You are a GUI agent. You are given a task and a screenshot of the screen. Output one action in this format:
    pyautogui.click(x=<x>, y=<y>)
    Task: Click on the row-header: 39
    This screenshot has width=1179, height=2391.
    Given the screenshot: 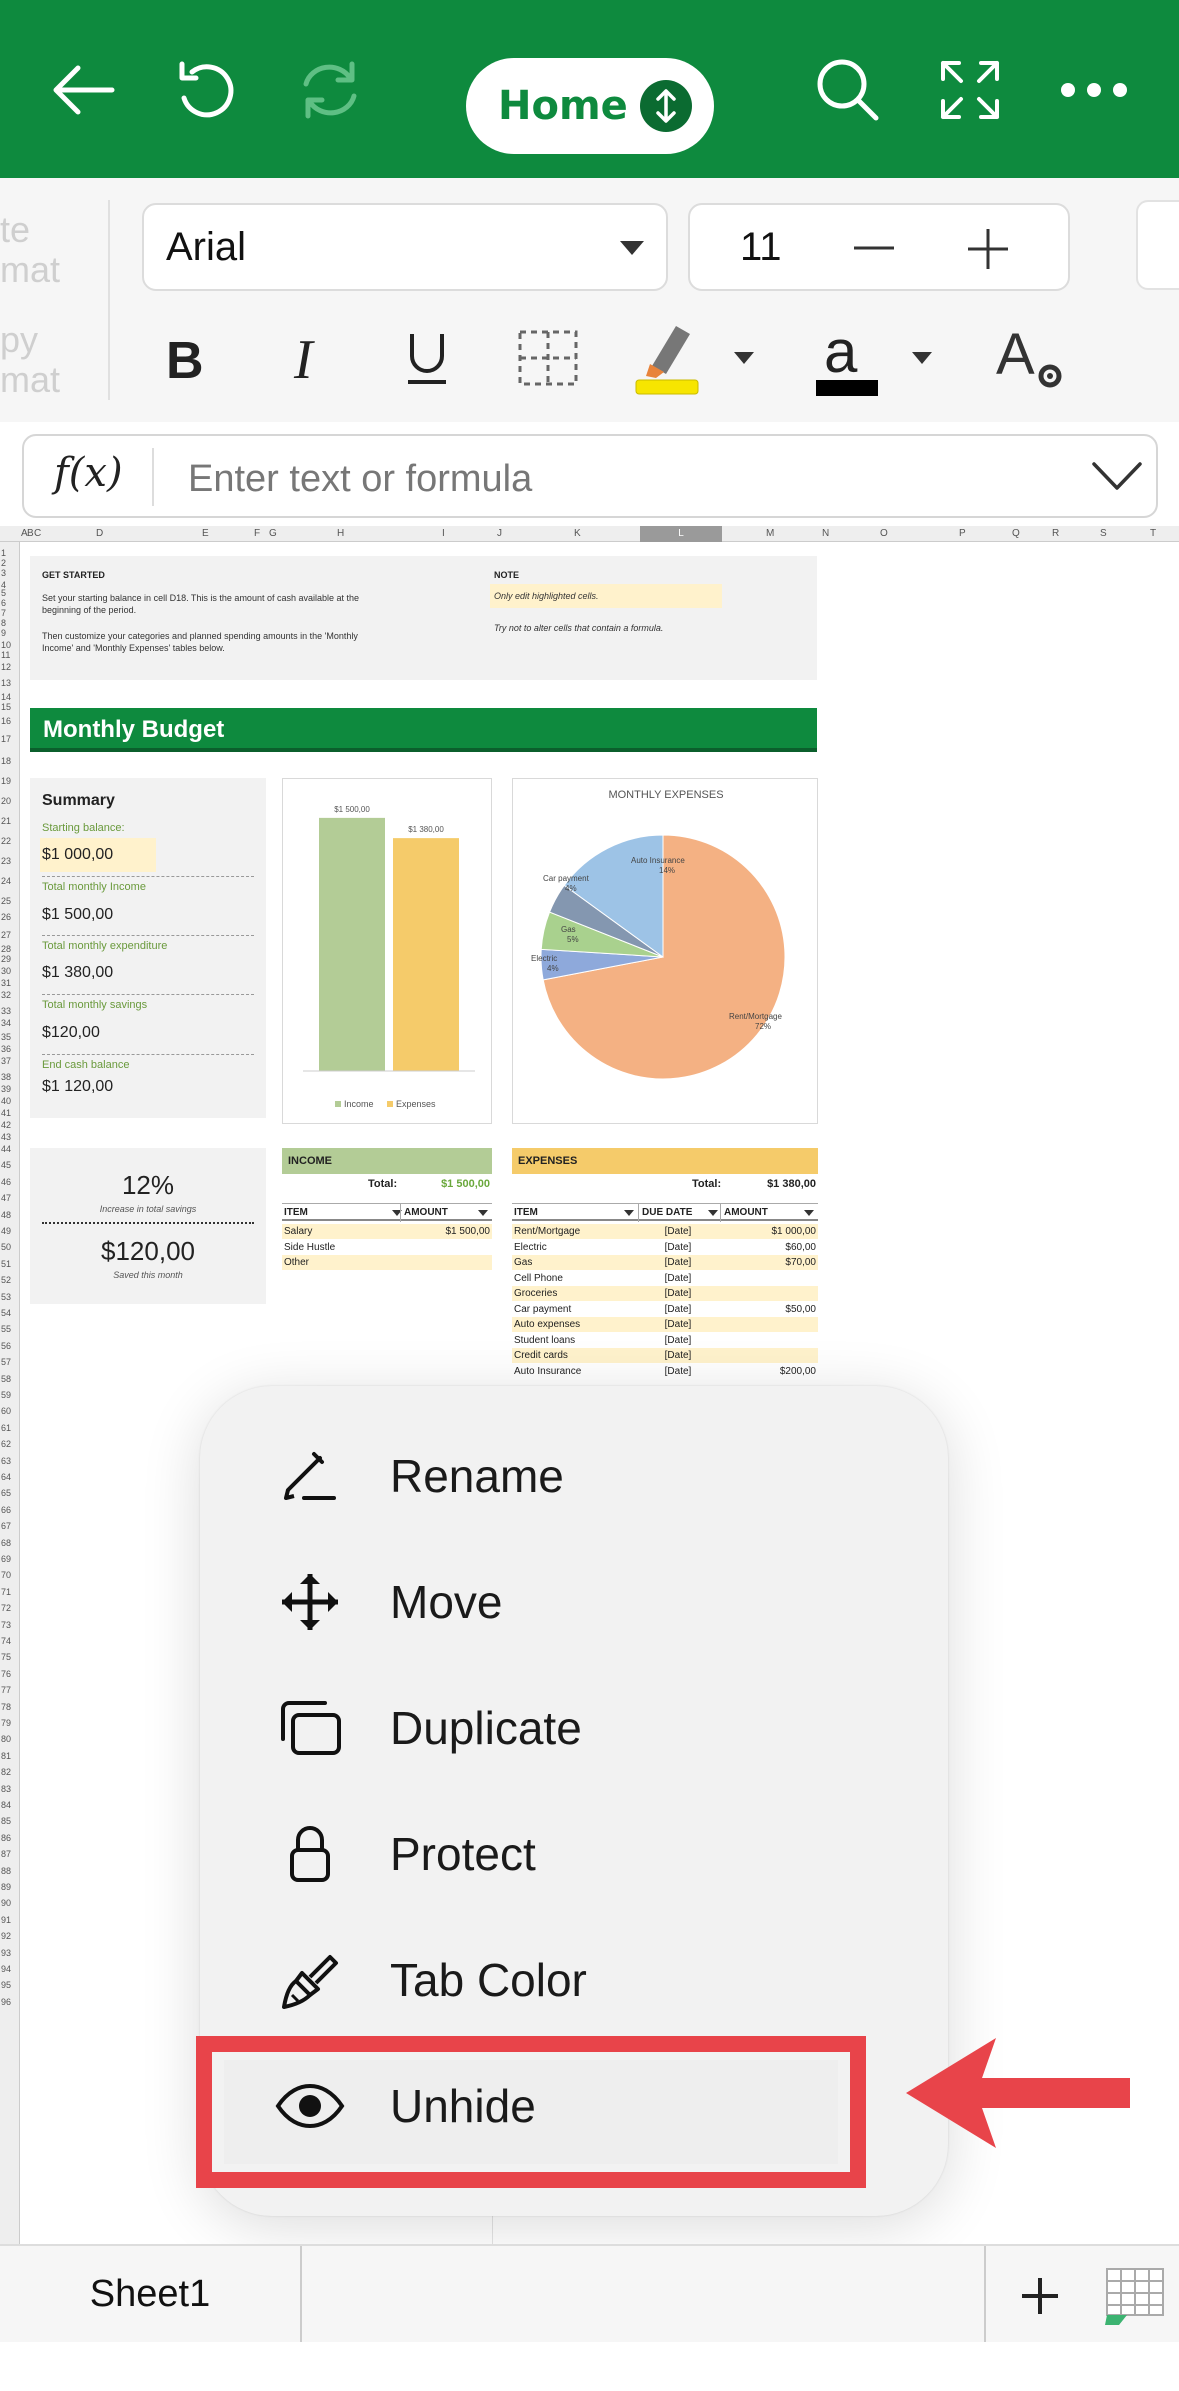 What is the action you would take?
    pyautogui.click(x=6, y=1089)
    